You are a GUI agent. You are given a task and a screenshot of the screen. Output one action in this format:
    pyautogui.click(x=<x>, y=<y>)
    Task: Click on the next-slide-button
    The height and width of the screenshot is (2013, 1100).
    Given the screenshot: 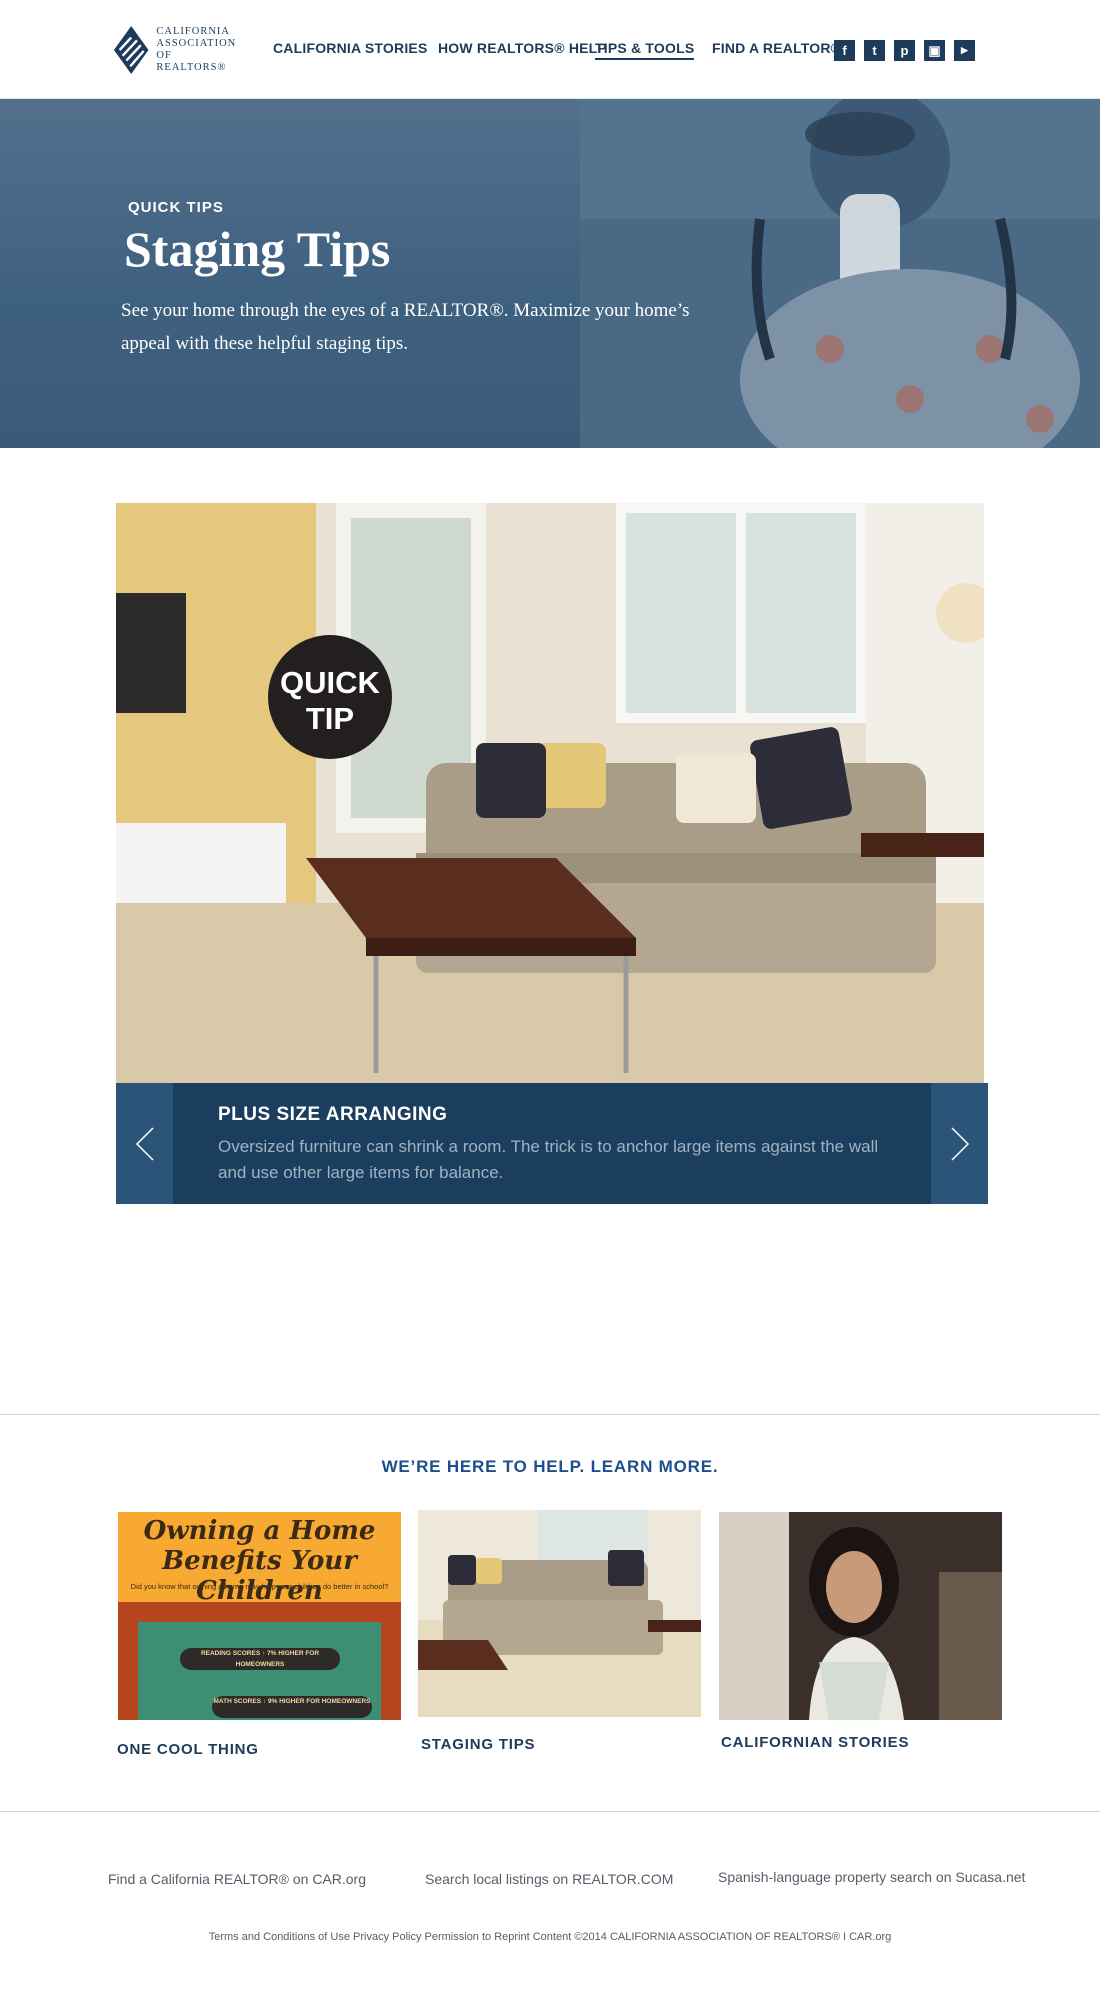 What is the action you would take?
    pyautogui.click(x=959, y=1143)
    